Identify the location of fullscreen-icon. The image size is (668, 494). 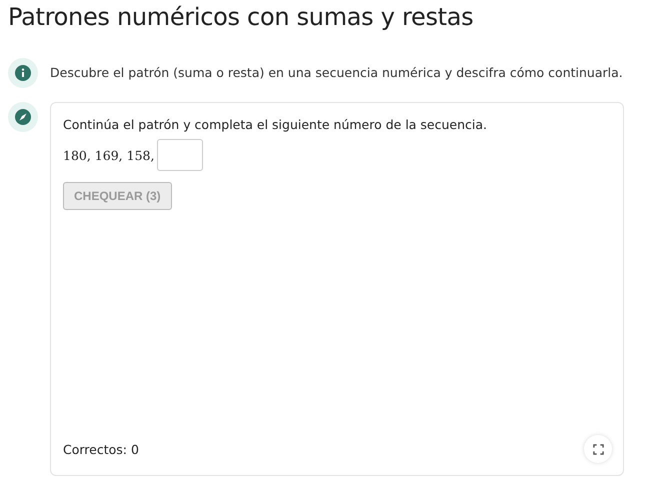
(598, 449).